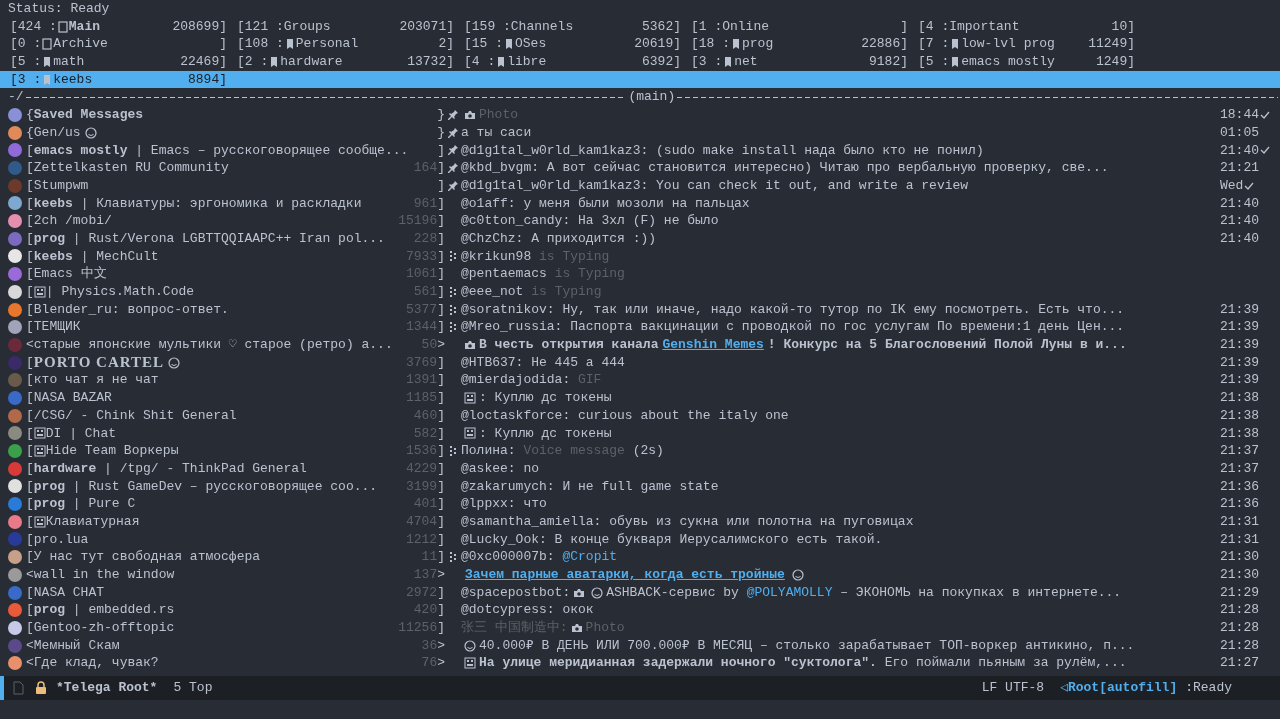 The image size is (1280, 719). What do you see at coordinates (350, 62) in the screenshot?
I see `folder-tab: [2 : hardware 13732]` at bounding box center [350, 62].